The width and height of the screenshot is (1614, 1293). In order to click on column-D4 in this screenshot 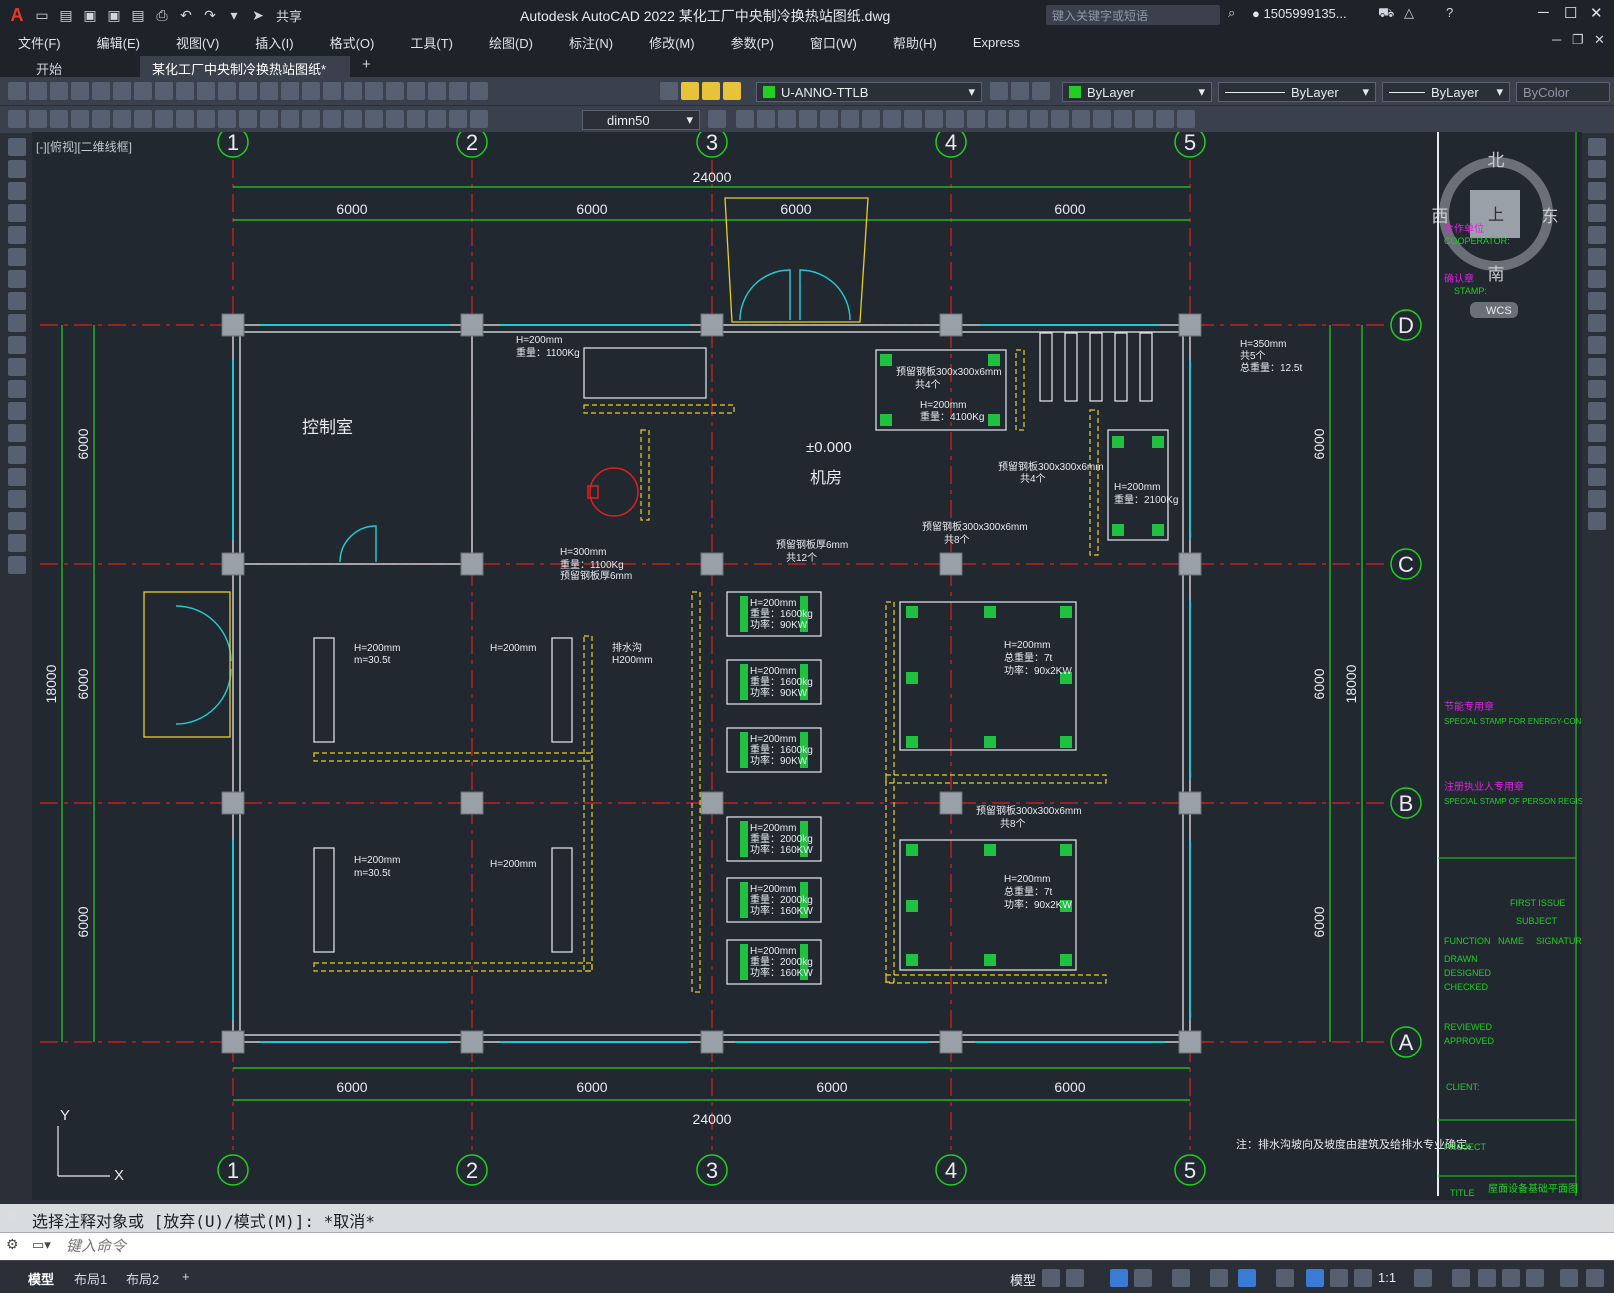, I will do `click(951, 325)`.